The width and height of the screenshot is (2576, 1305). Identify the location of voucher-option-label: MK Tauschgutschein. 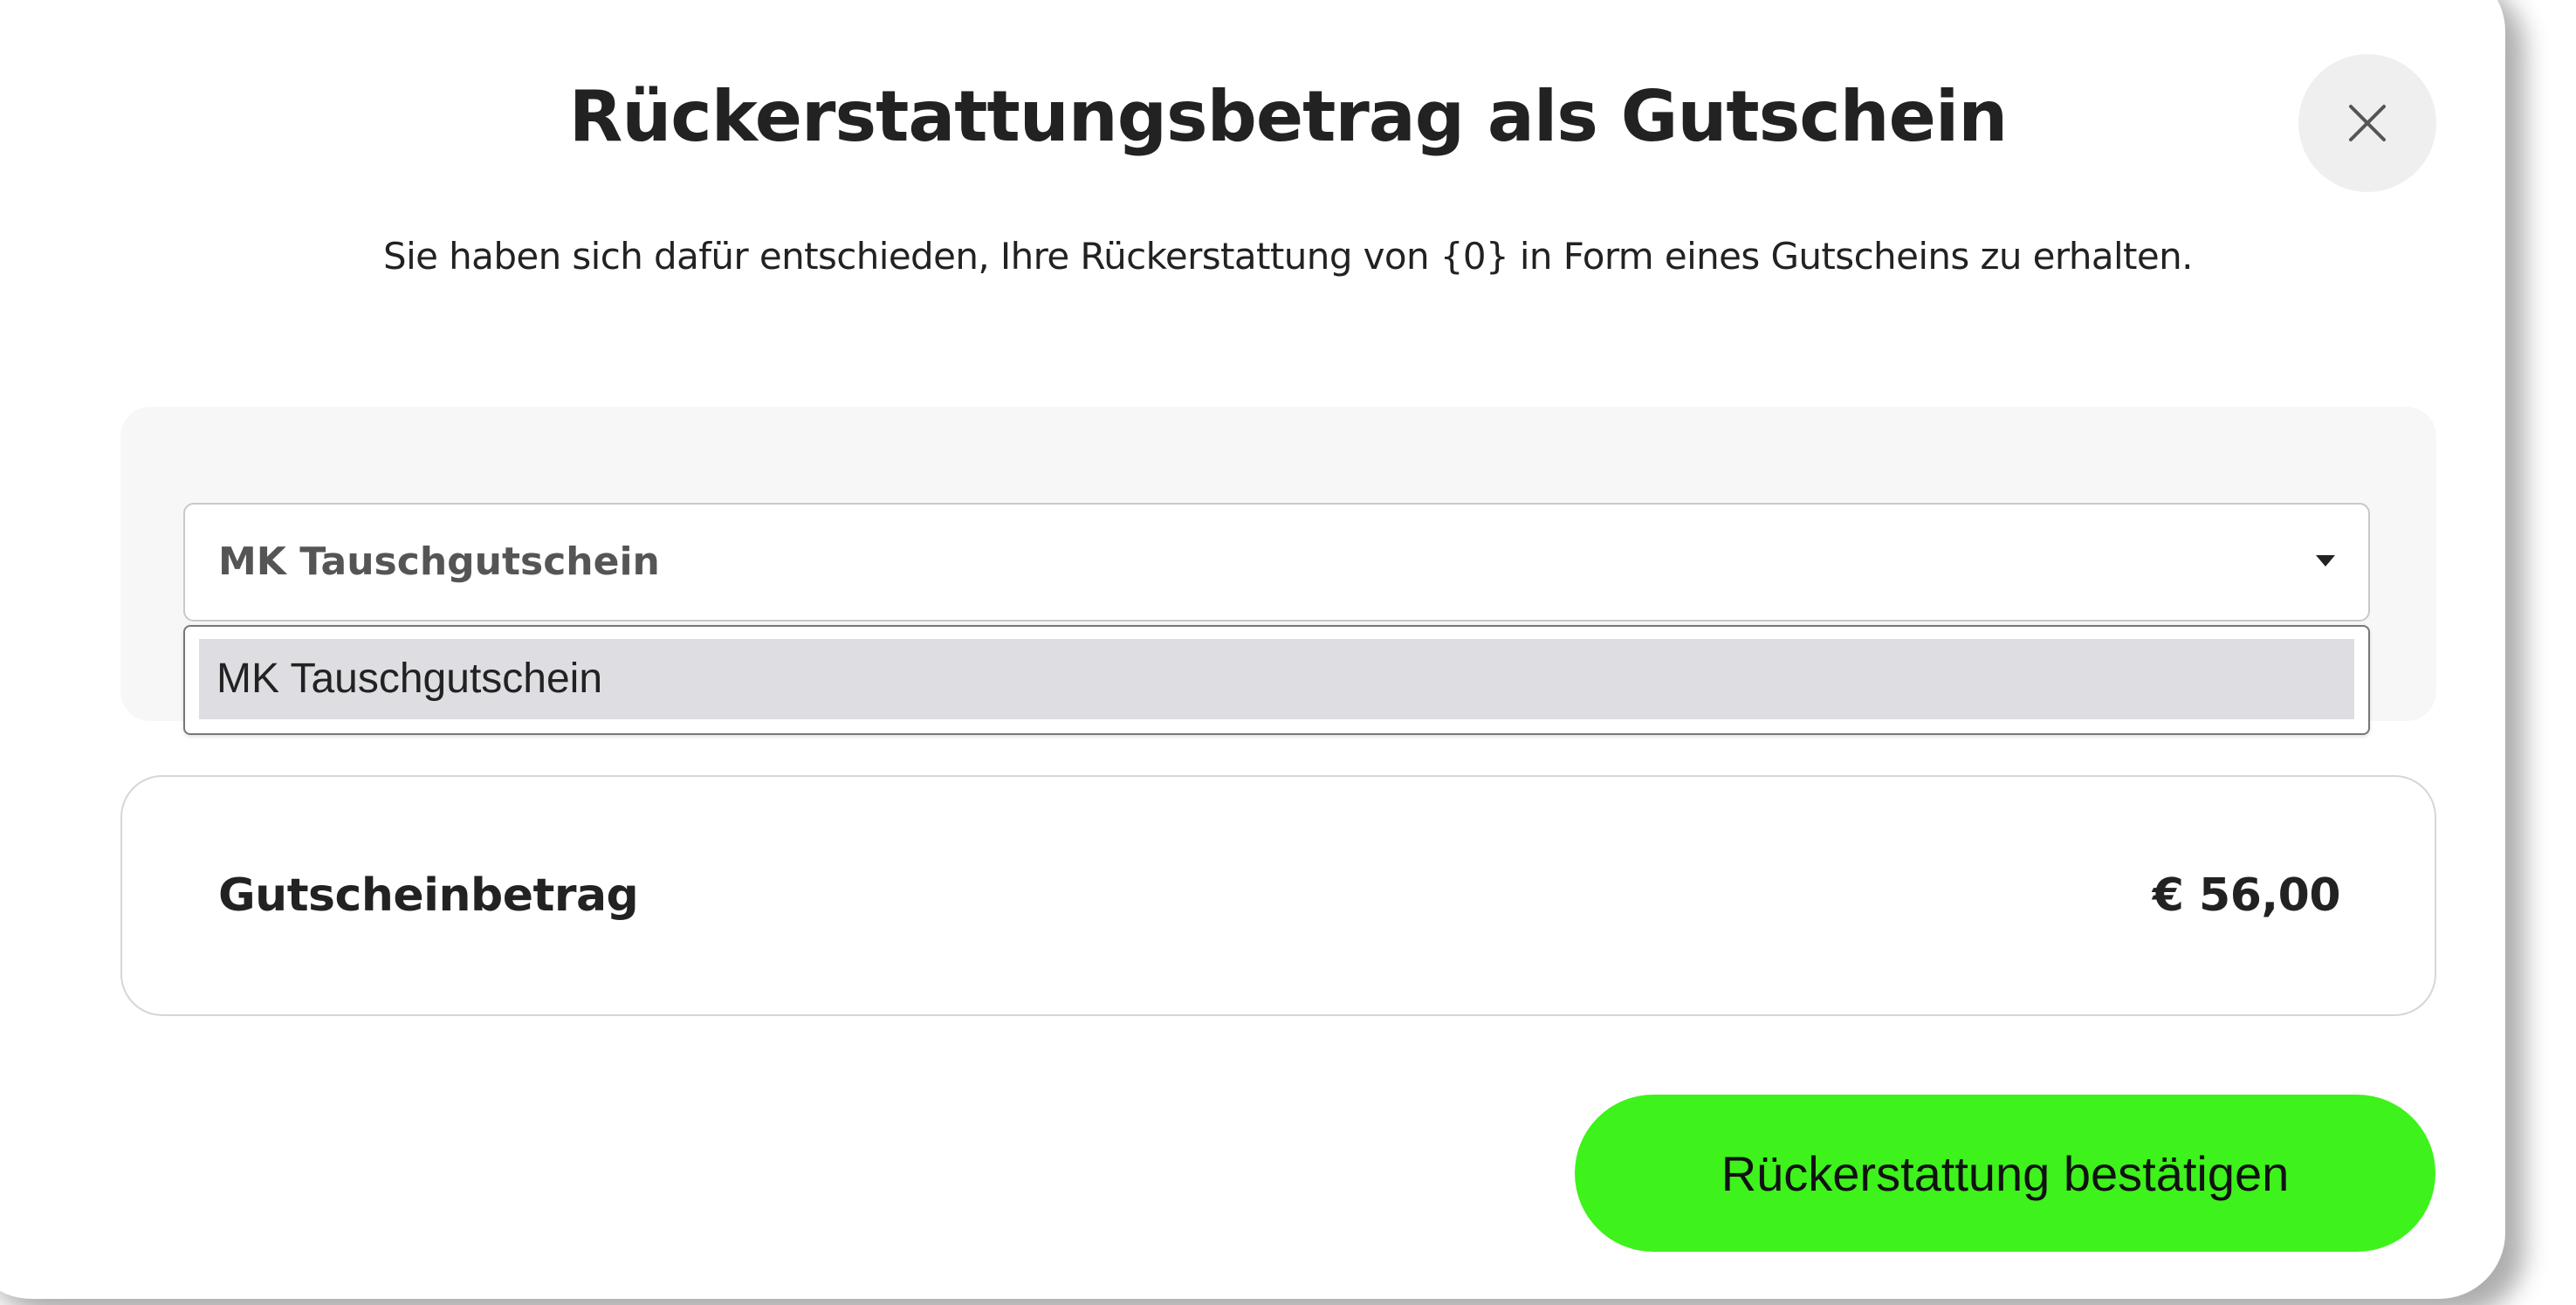
(409, 679).